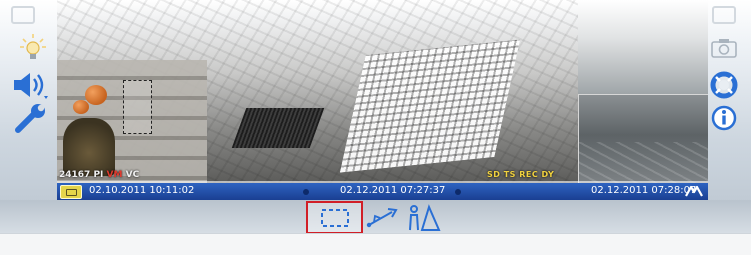 Image resolution: width=751 pixels, height=255 pixels. What do you see at coordinates (643, 47) in the screenshot?
I see `picture-in-picture-top` at bounding box center [643, 47].